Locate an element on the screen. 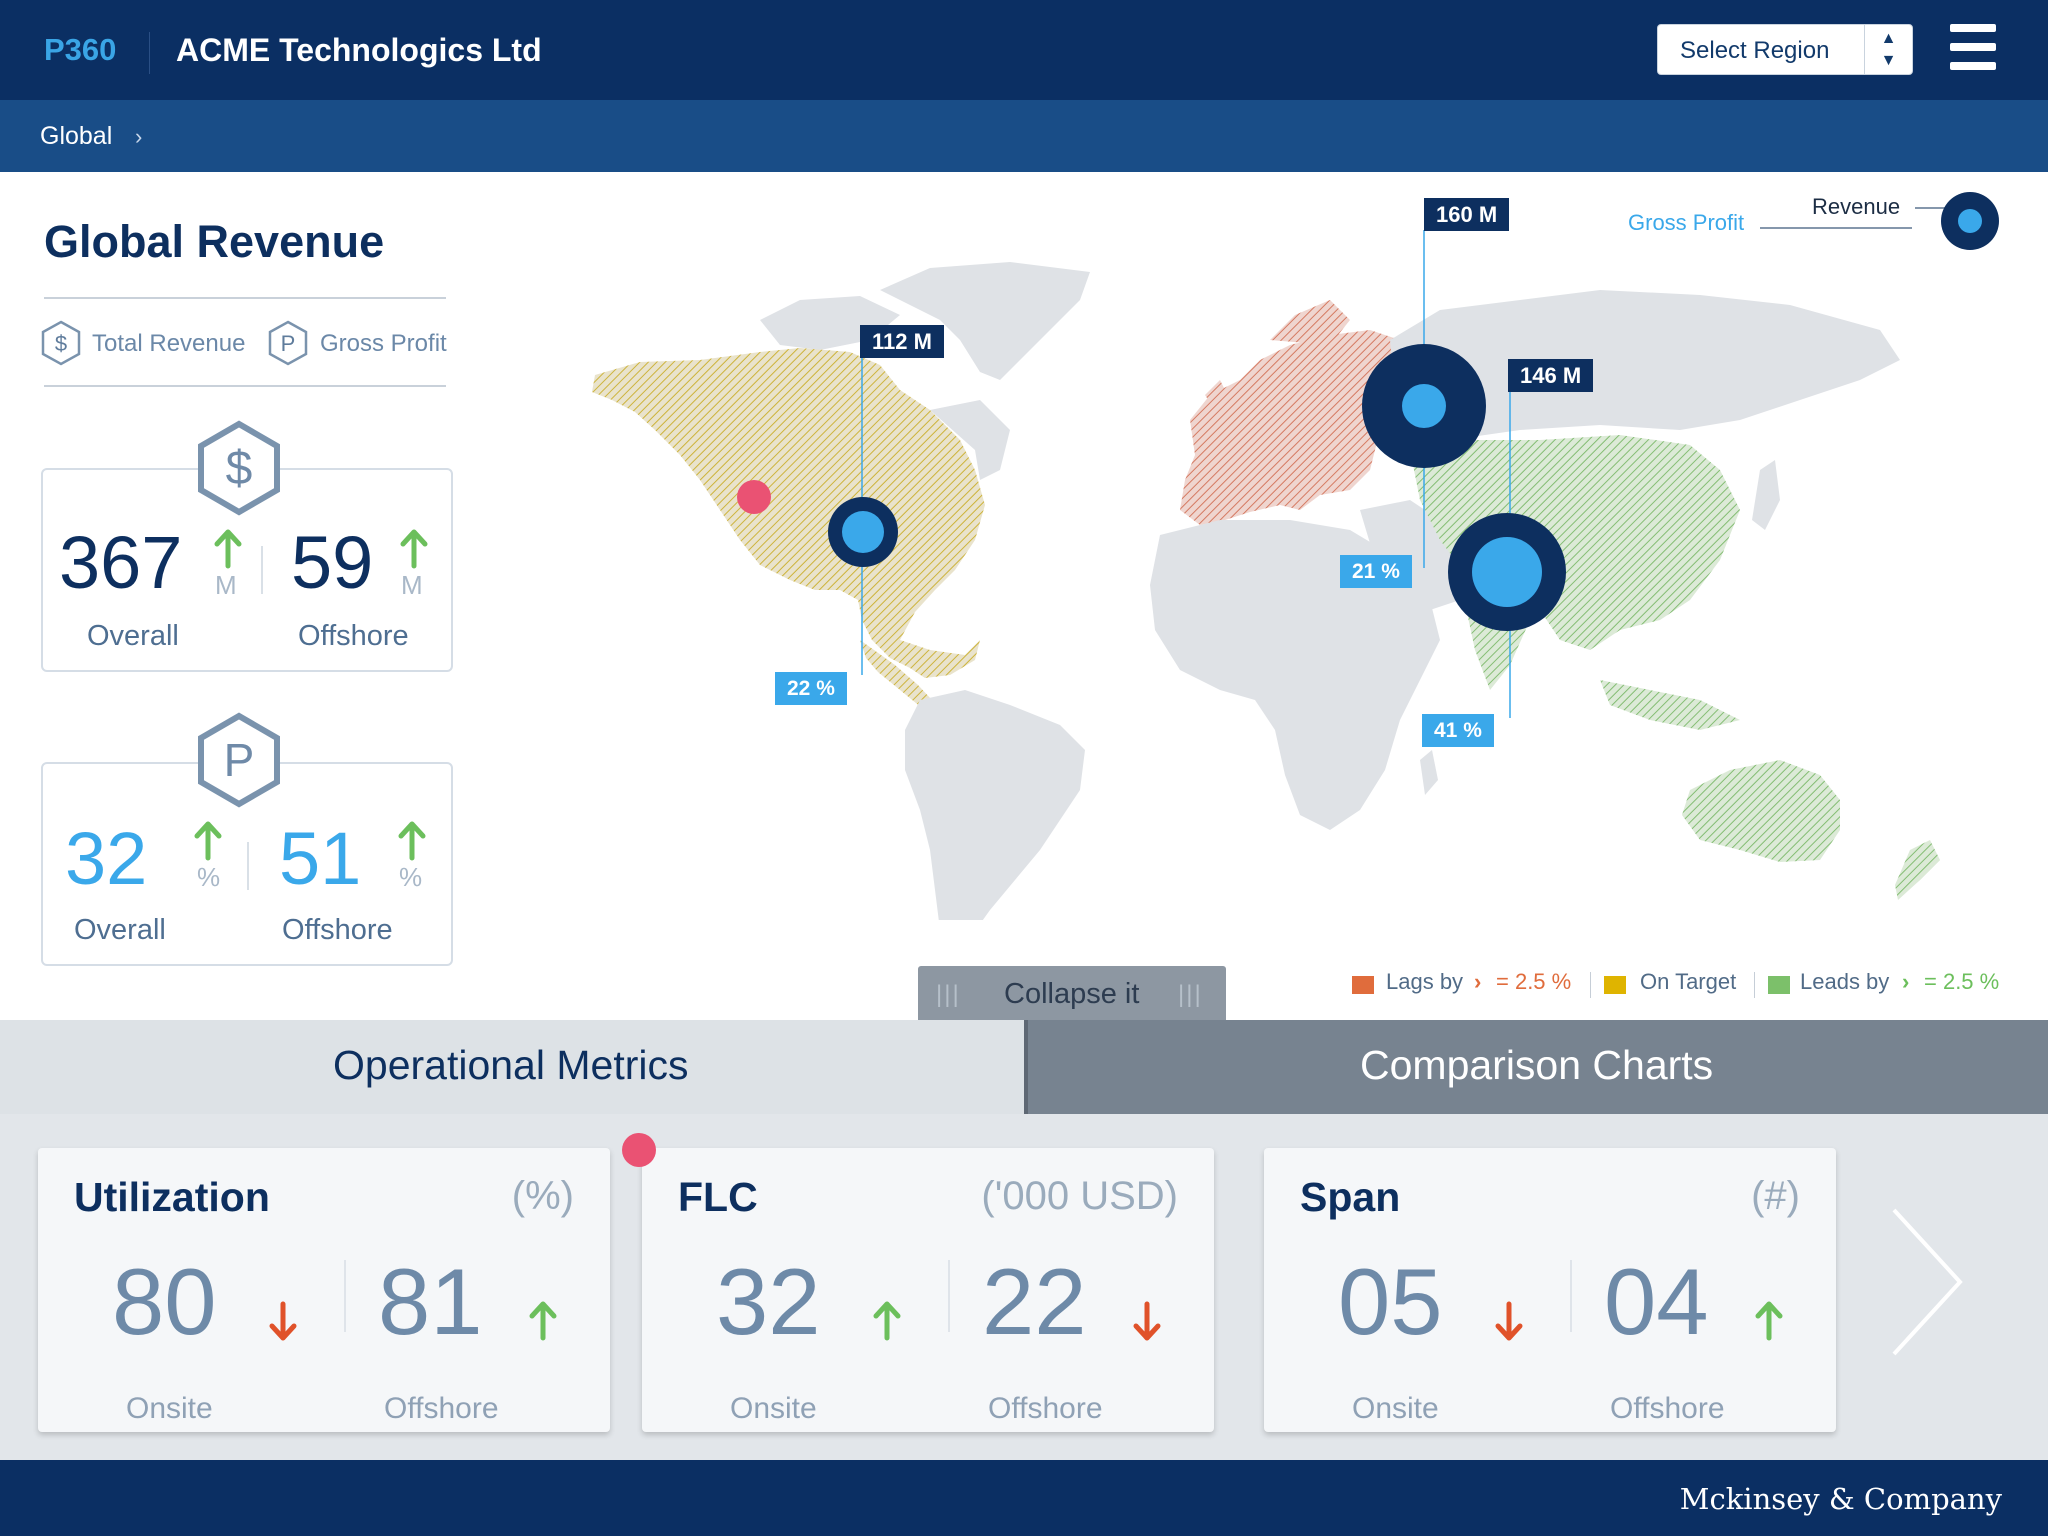 The width and height of the screenshot is (2048, 1536). map-australia is located at coordinates (1761, 811).